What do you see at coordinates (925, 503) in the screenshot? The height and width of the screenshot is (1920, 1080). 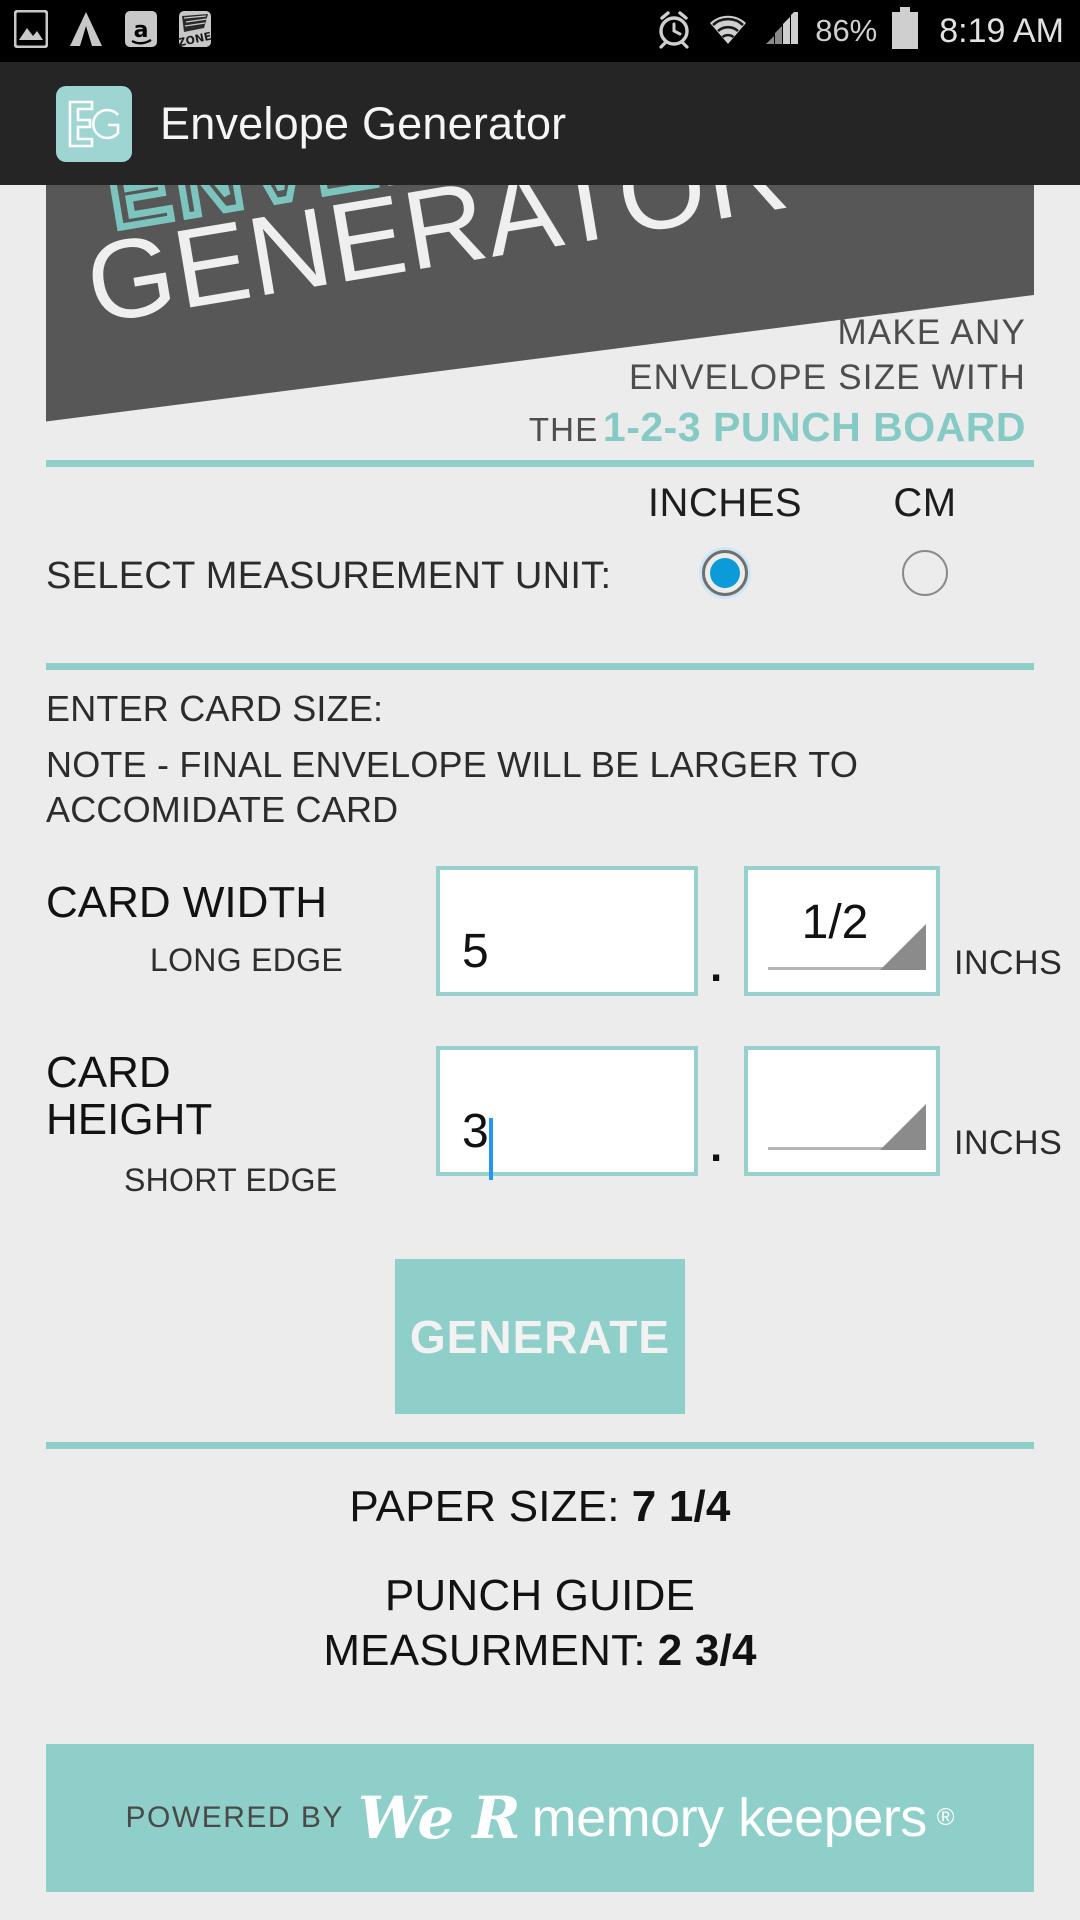 I see `unit-option-cm-label: CM` at bounding box center [925, 503].